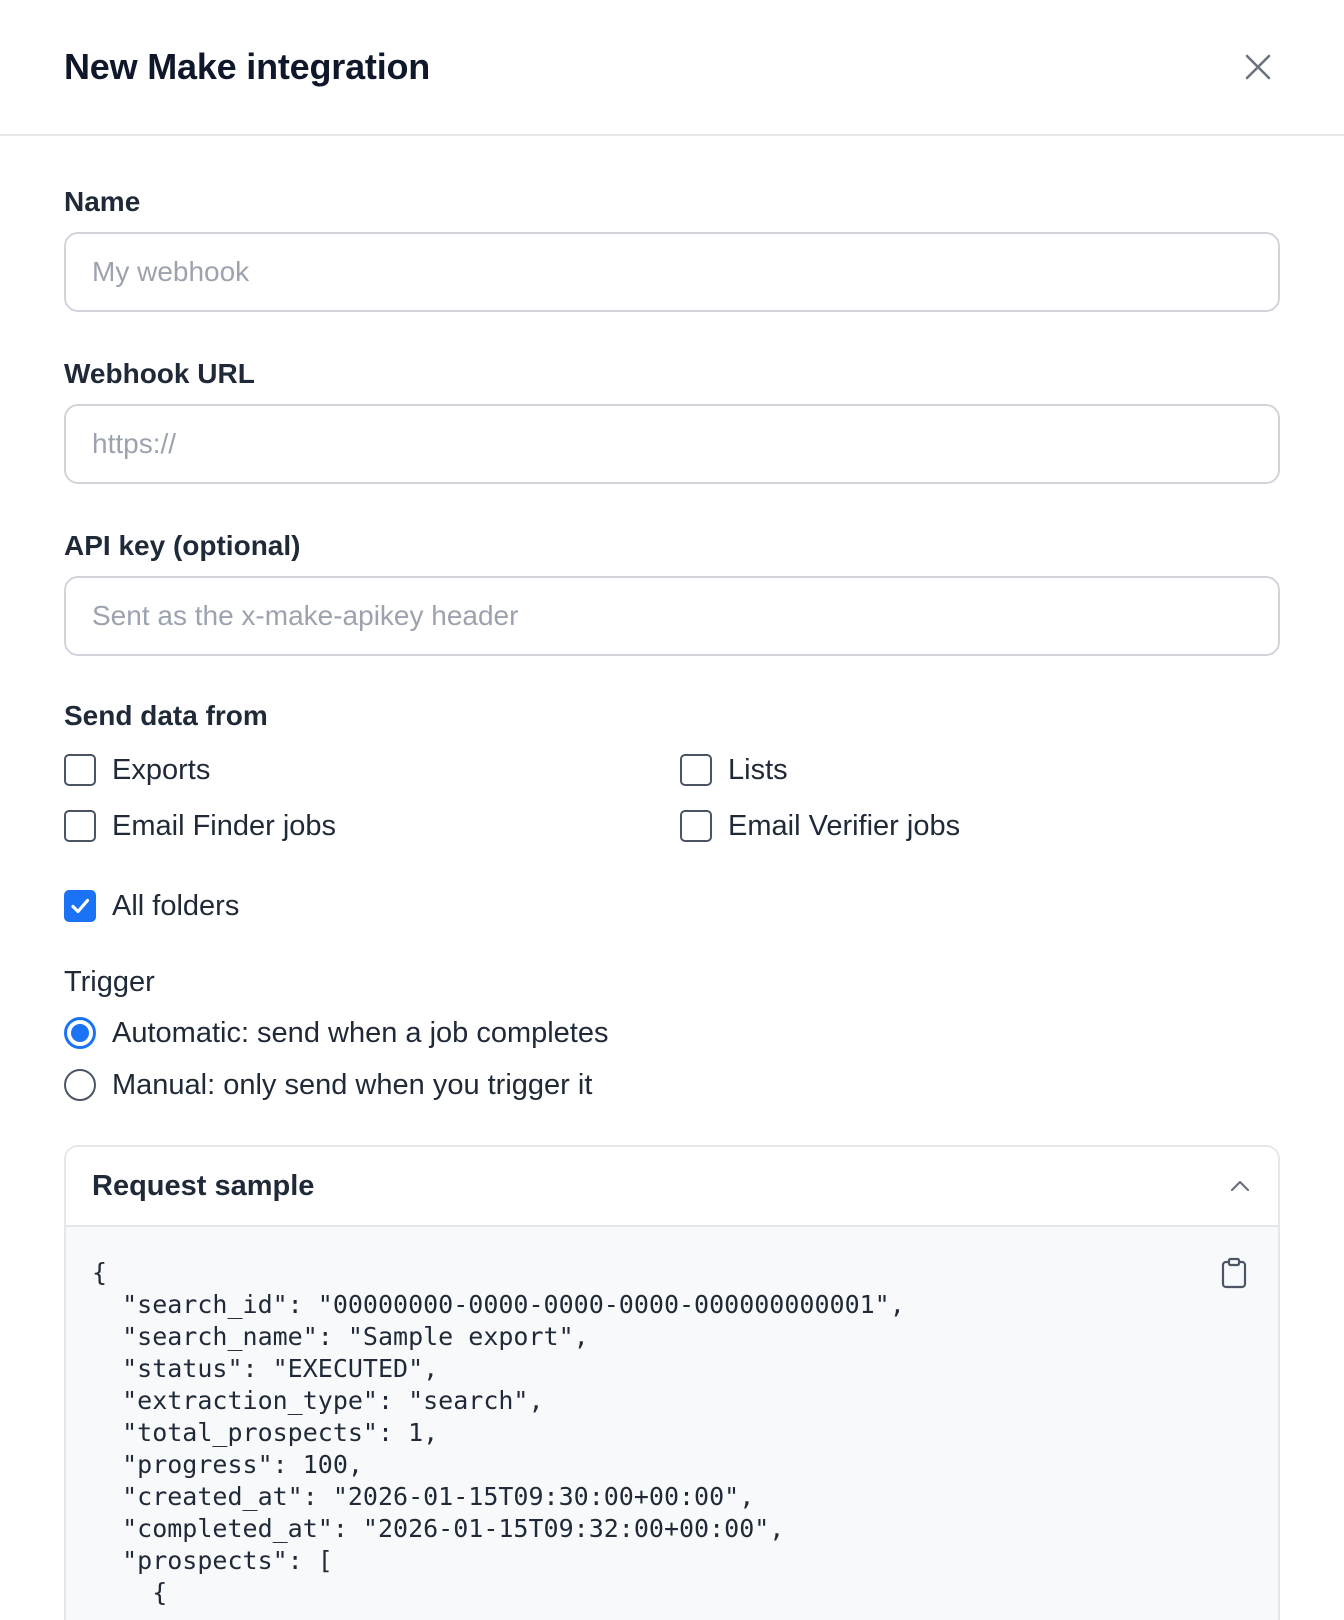 The height and width of the screenshot is (1620, 1344). What do you see at coordinates (672, 444) in the screenshot?
I see `webhook-url-input` at bounding box center [672, 444].